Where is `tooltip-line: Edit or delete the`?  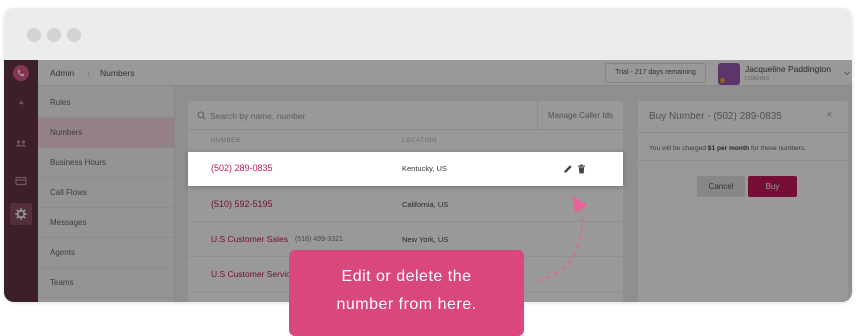 tooltip-line: Edit or delete the is located at coordinates (406, 276).